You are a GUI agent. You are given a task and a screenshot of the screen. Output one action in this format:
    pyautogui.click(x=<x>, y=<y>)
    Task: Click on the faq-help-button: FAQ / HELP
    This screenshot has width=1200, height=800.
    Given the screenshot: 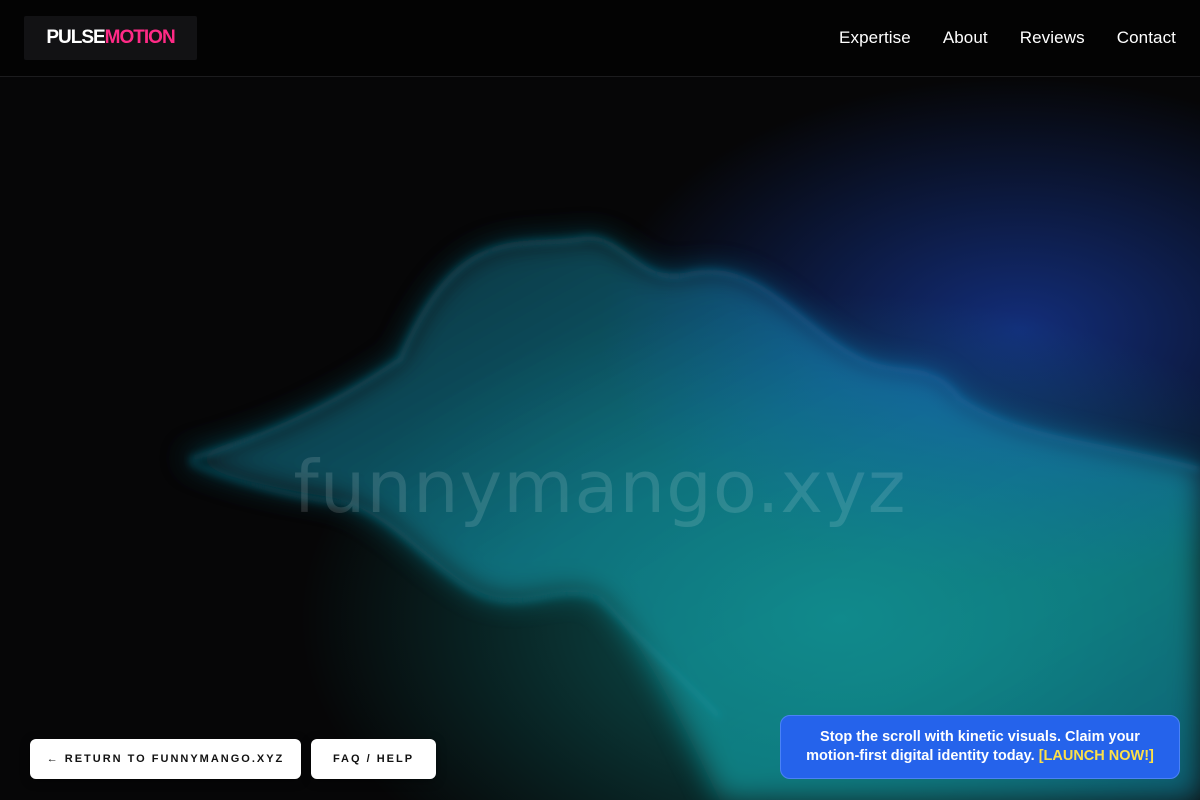 What is the action you would take?
    pyautogui.click(x=373, y=759)
    